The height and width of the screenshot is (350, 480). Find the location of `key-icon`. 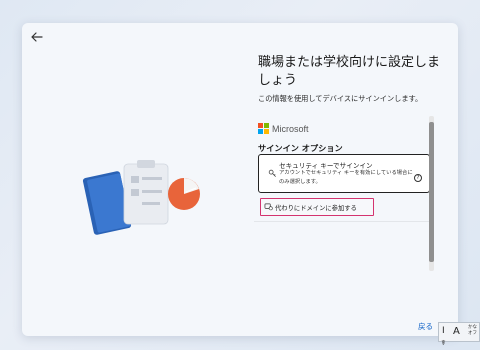

key-icon is located at coordinates (272, 173).